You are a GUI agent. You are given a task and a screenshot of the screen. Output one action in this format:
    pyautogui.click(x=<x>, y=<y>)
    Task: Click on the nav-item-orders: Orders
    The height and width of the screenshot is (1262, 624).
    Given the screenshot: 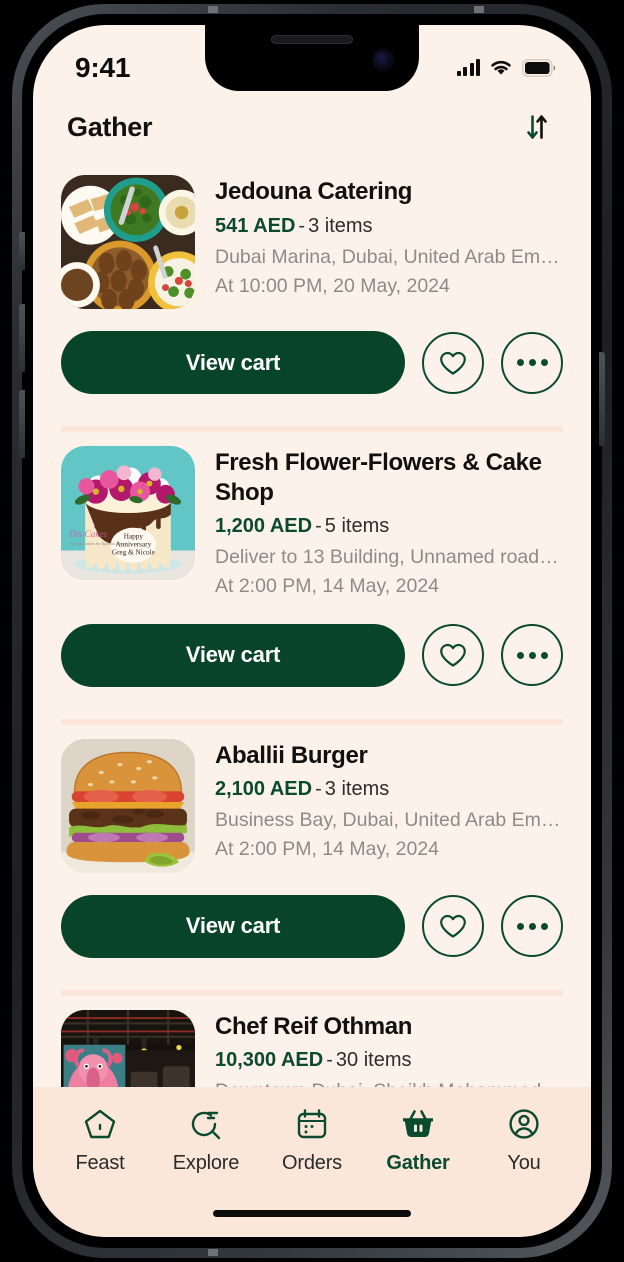 What is the action you would take?
    pyautogui.click(x=312, y=1140)
    